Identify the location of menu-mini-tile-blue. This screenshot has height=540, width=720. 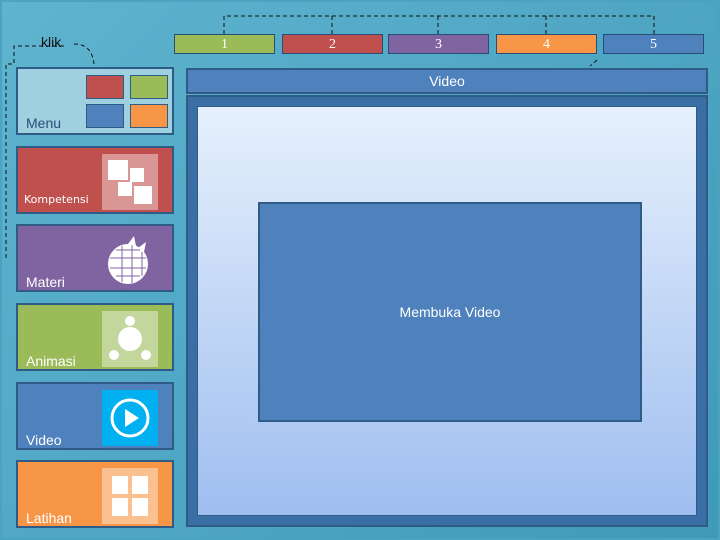
(105, 116).